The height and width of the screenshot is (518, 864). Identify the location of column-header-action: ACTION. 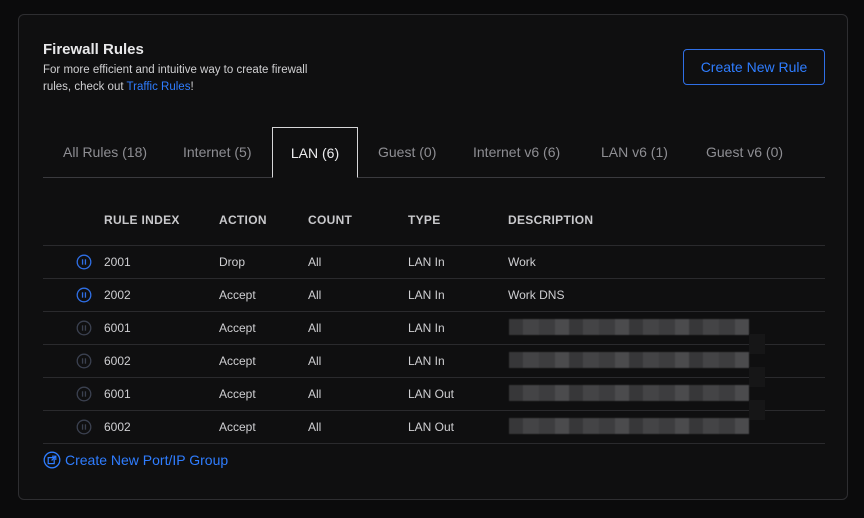
(243, 220).